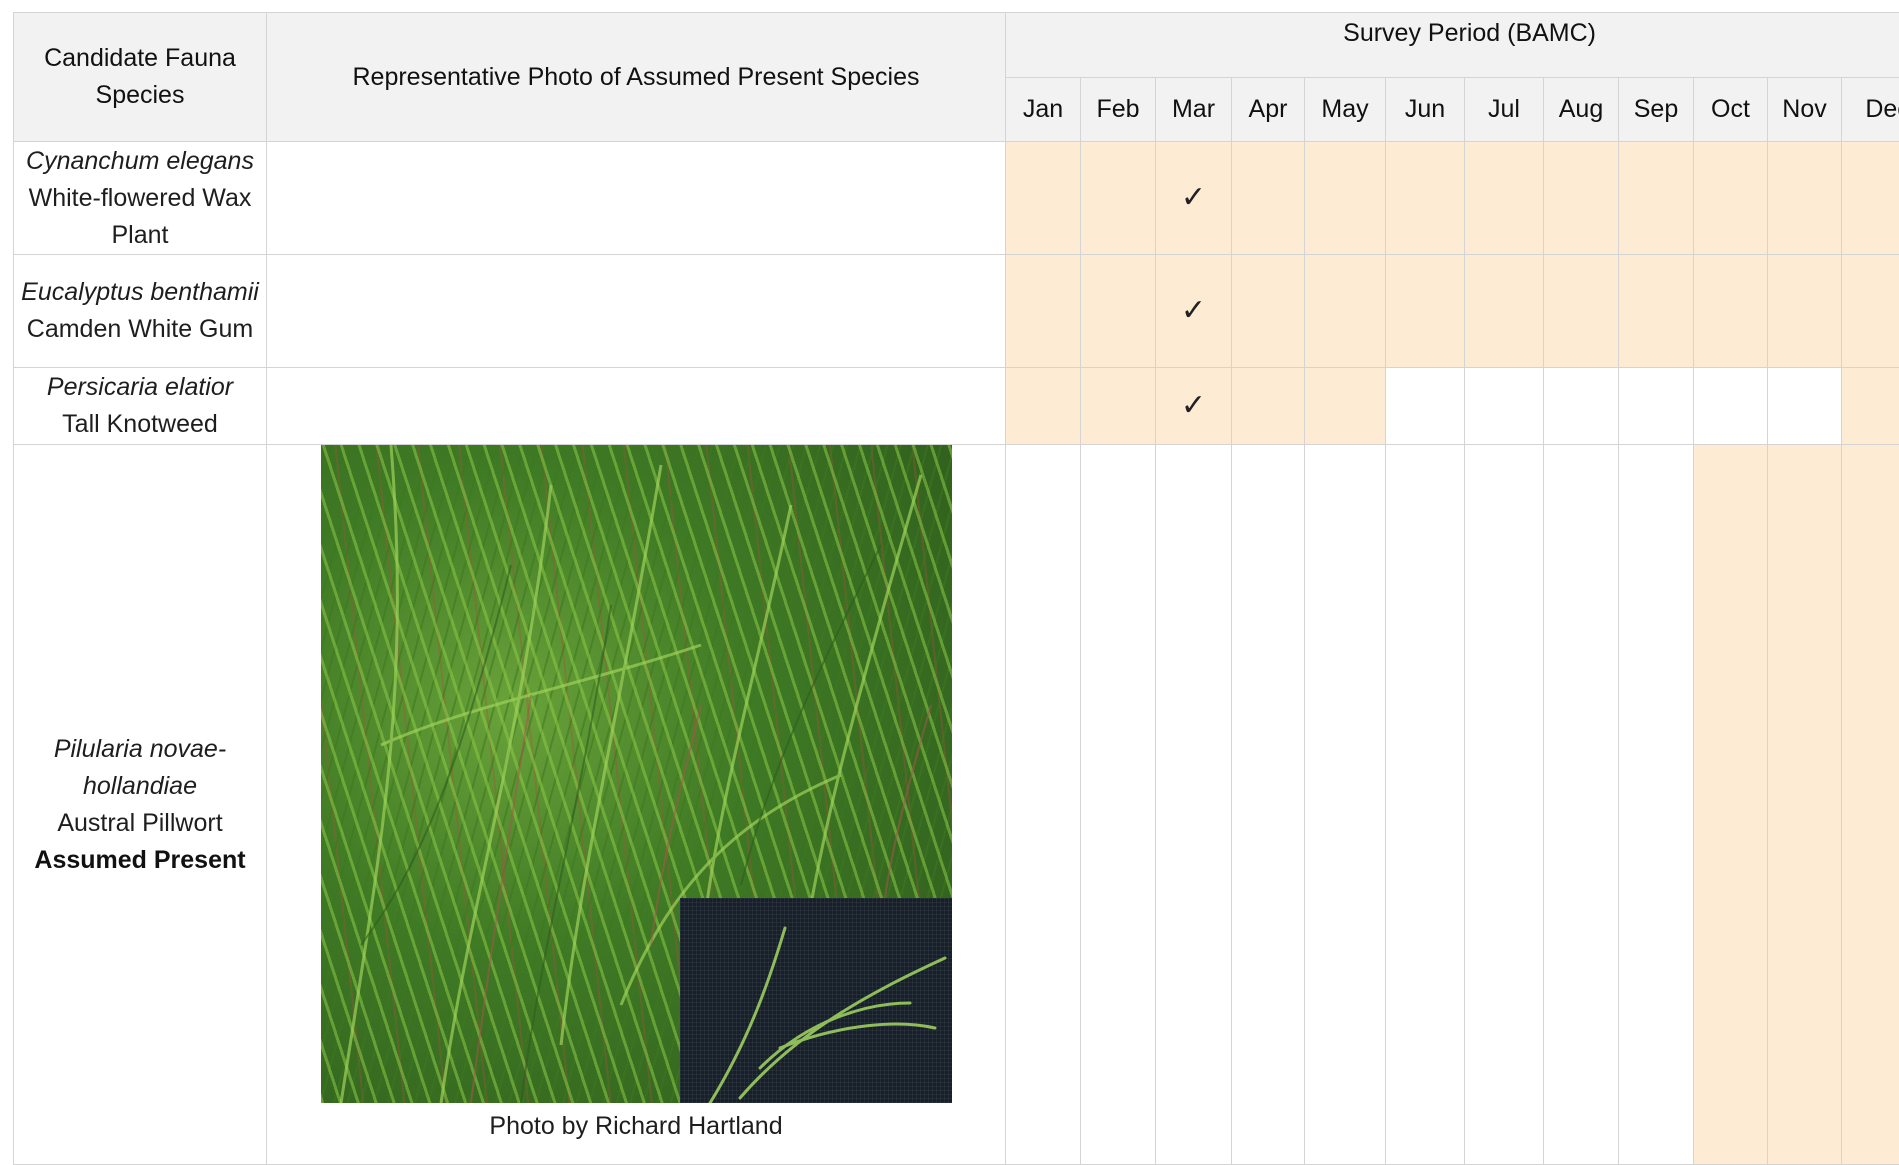 This screenshot has height=1165, width=1899. I want to click on month-header-sep: Sep, so click(1656, 110).